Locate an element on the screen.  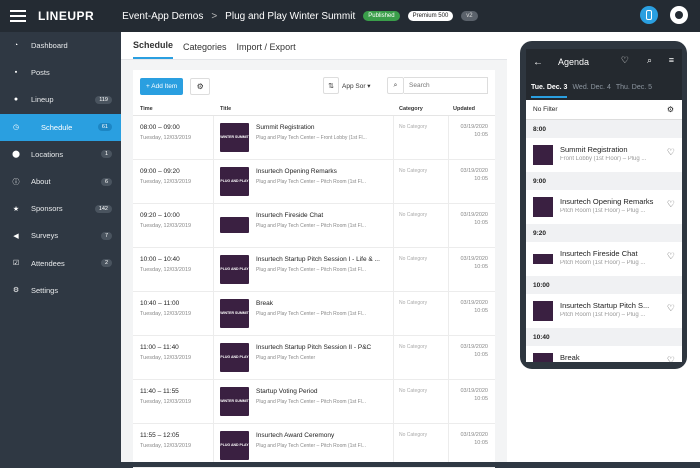
day-tab: Tue. Dec. 3 is located at coordinates (549, 91).